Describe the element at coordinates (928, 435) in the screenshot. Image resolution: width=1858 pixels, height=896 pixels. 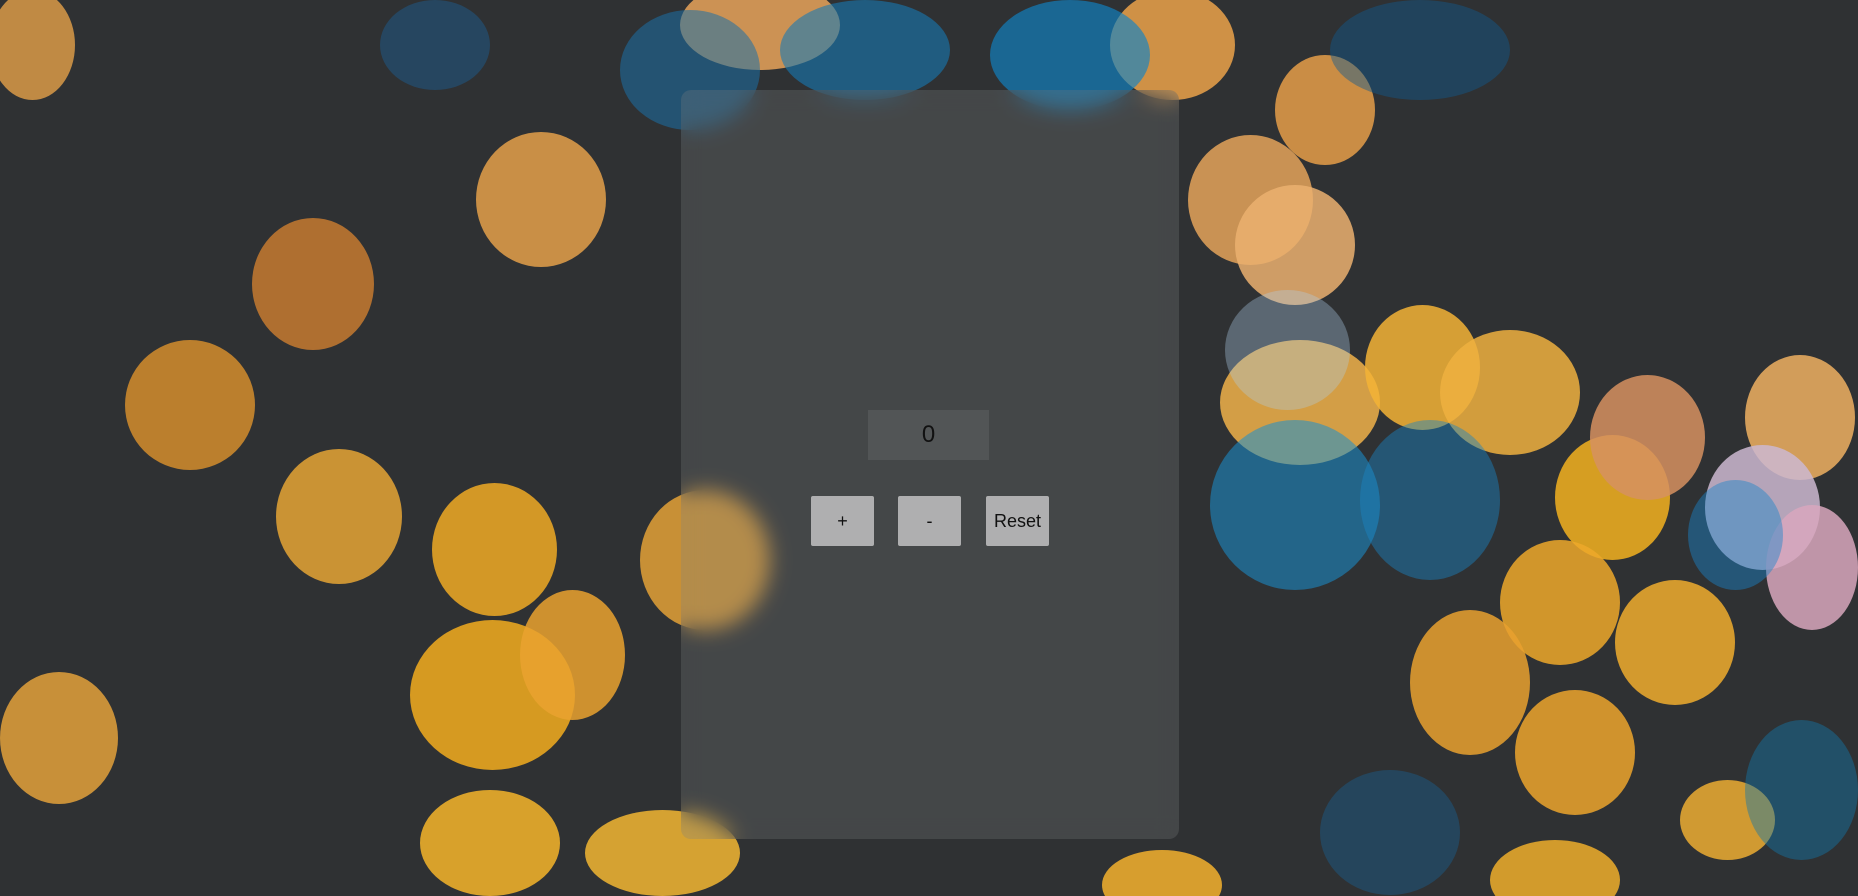
I see `counter-display: 0` at that location.